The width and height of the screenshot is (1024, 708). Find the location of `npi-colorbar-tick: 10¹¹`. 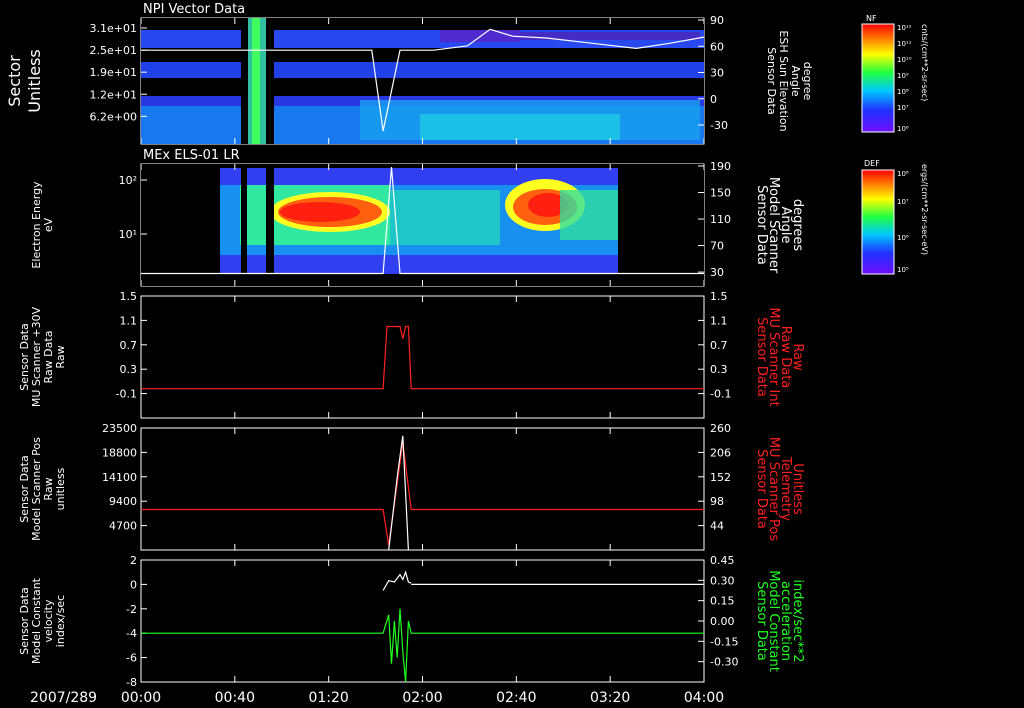

npi-colorbar-tick: 10¹¹ is located at coordinates (904, 44).